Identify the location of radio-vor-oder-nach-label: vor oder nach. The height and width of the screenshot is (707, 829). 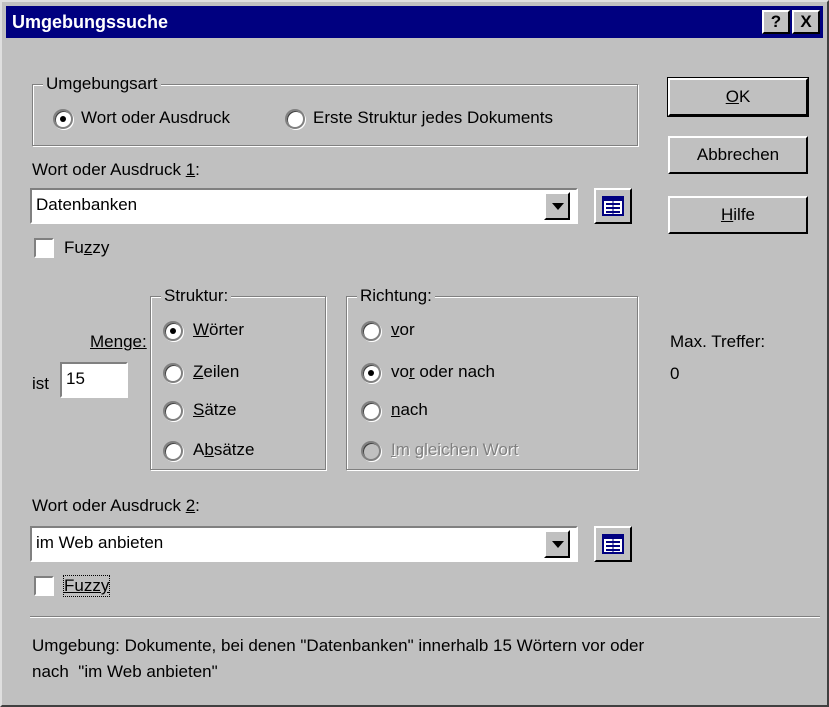
(443, 371).